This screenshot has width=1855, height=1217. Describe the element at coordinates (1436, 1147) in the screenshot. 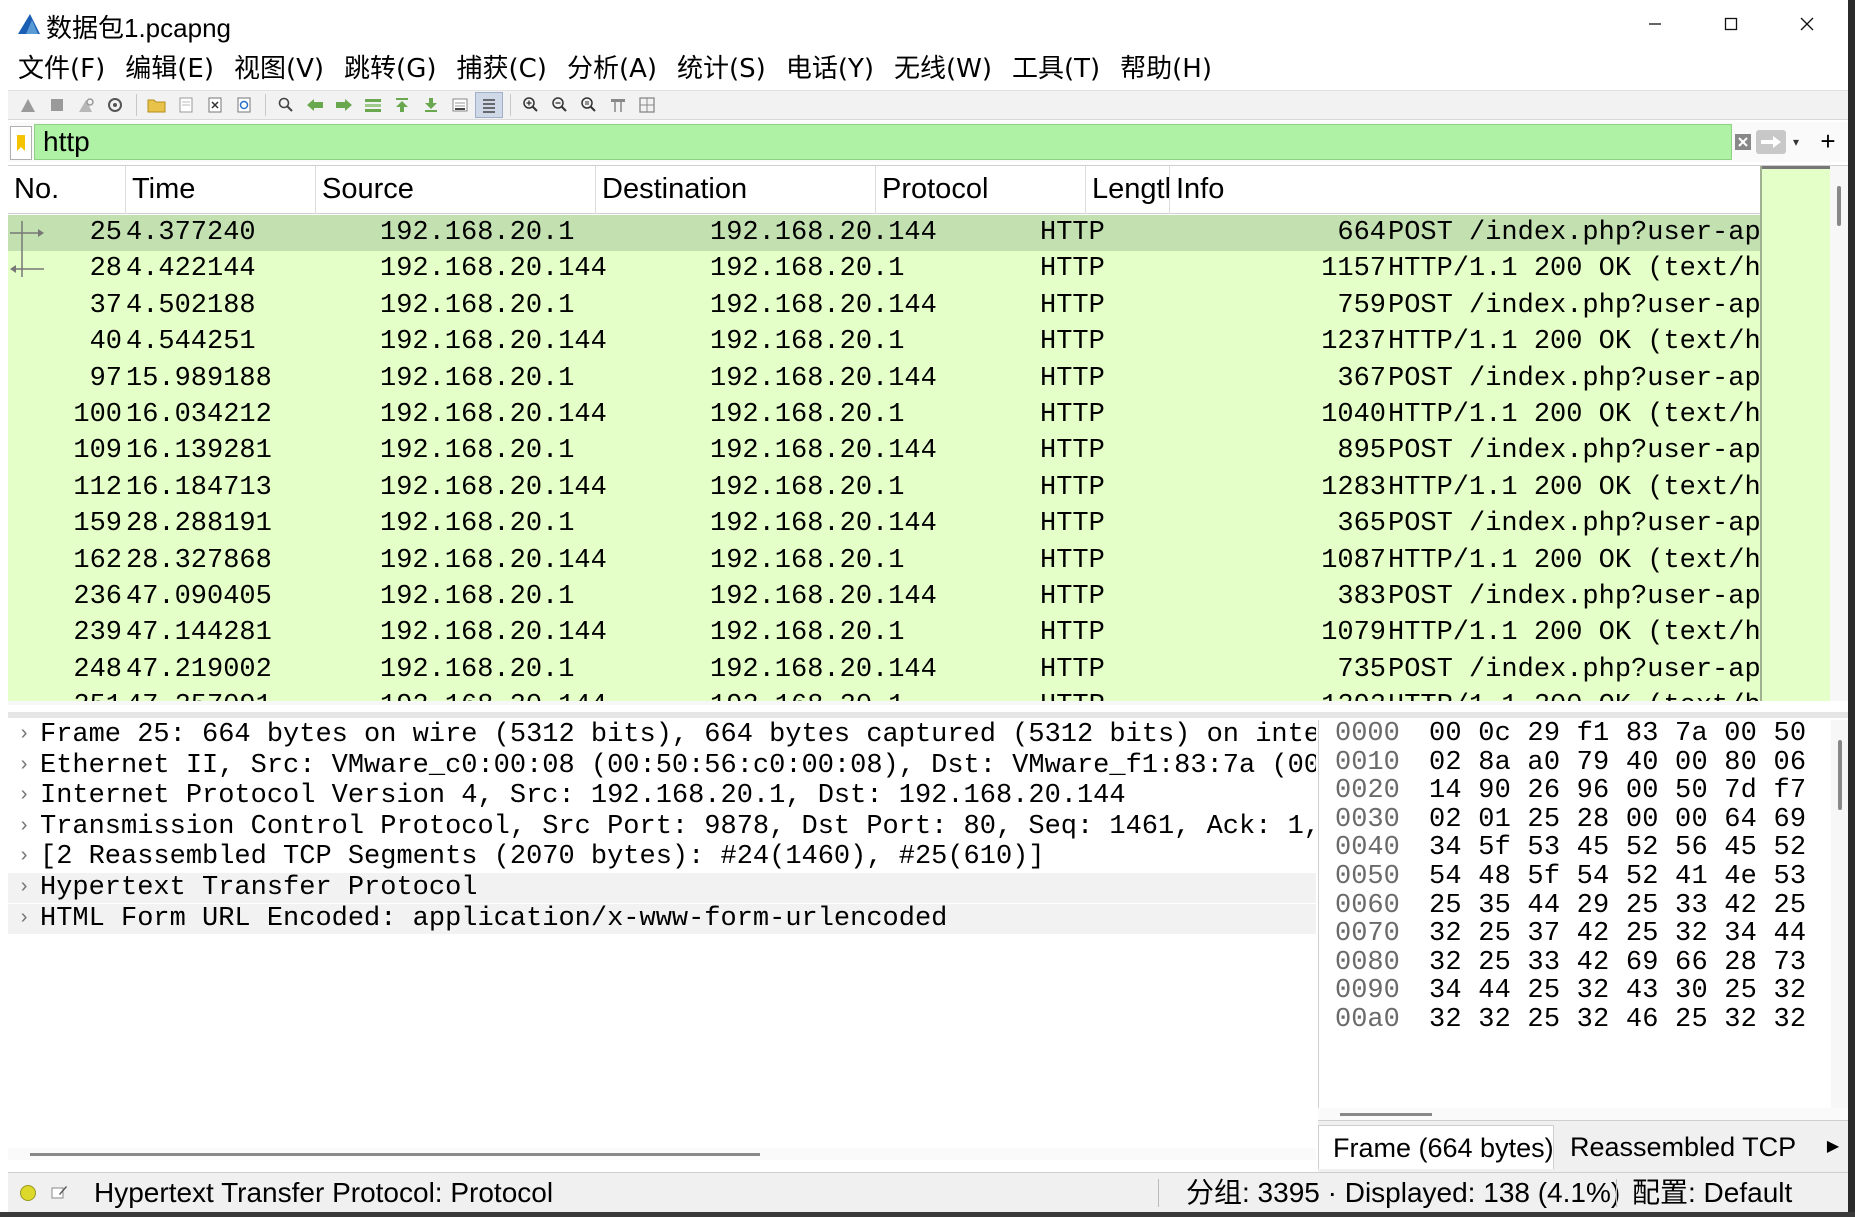

I see `tab-frame-bytes: Frame (664 bytes)` at that location.